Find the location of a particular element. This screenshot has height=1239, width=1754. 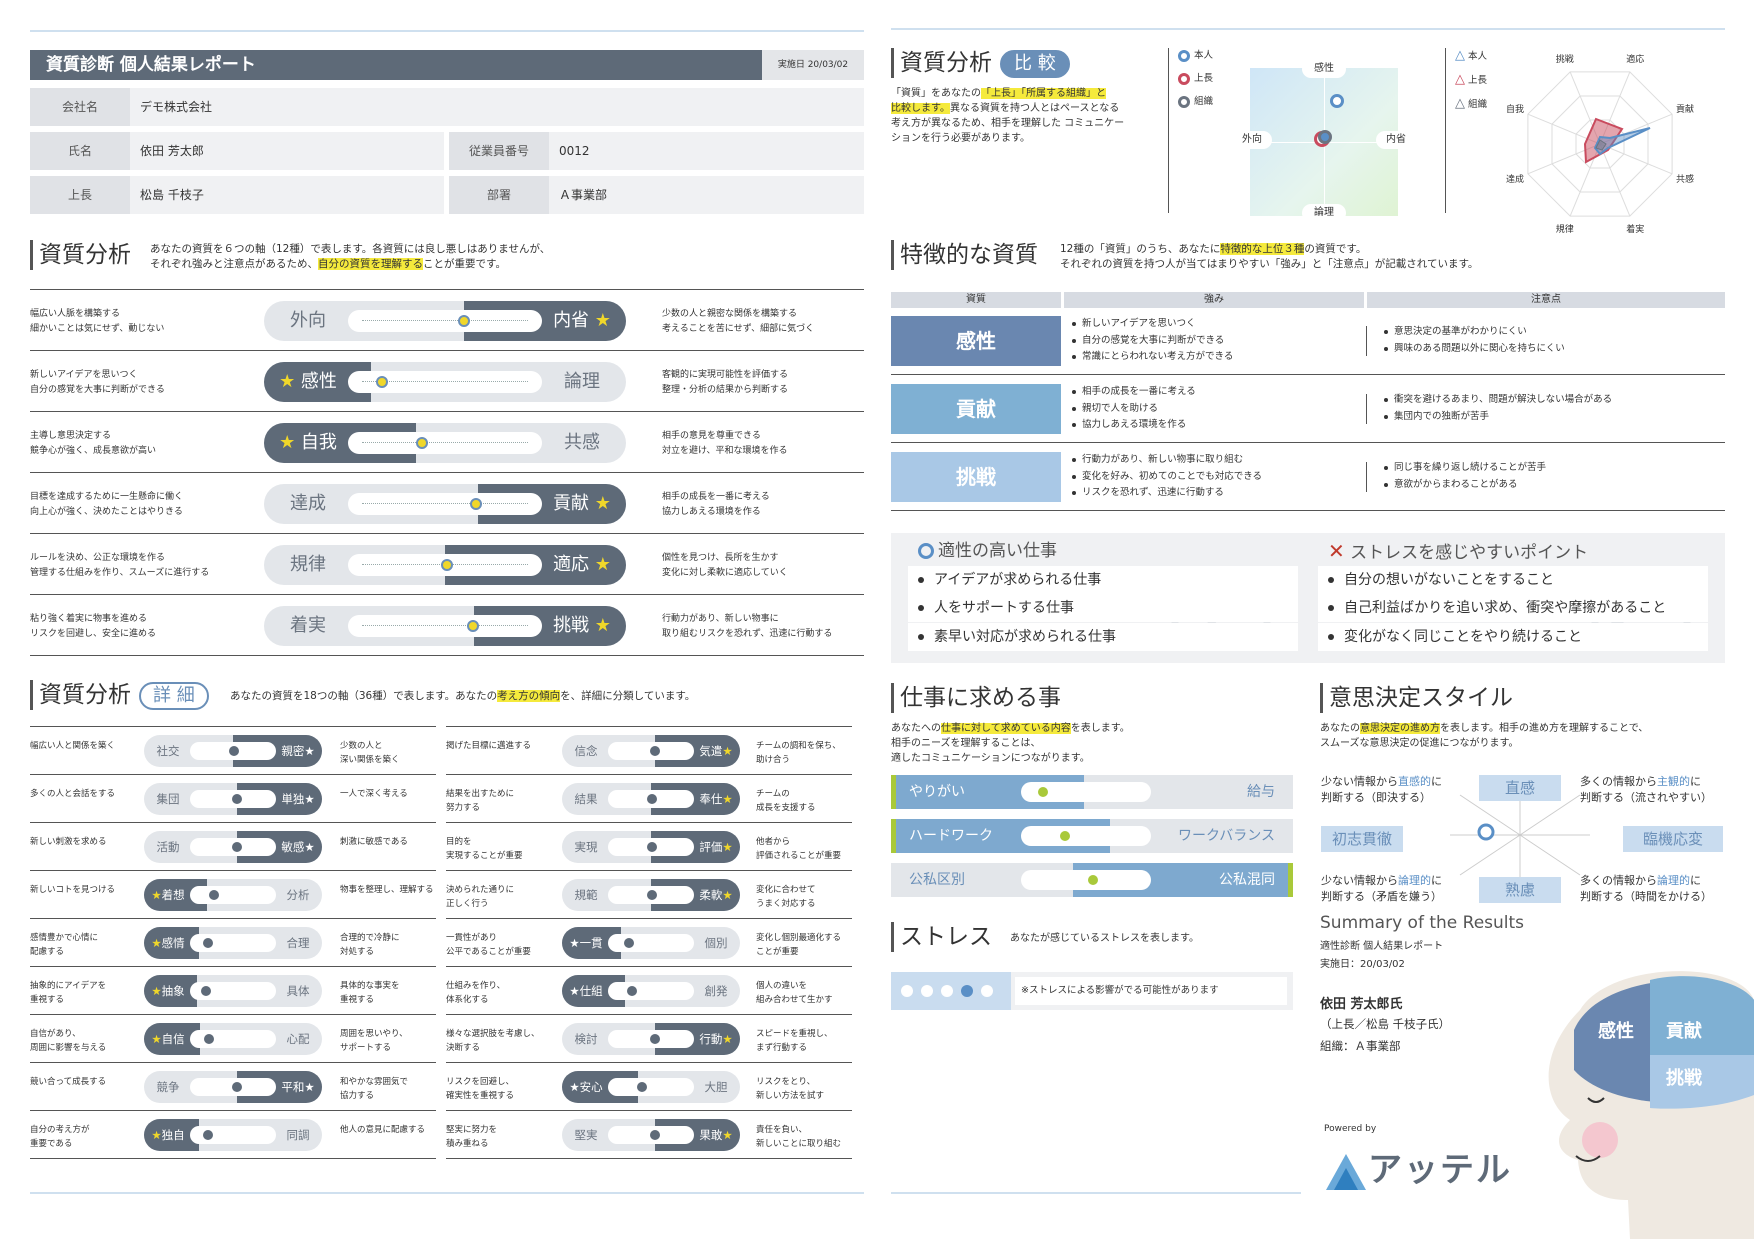

slider-right-text: 平和 is located at coordinates (293, 1087).